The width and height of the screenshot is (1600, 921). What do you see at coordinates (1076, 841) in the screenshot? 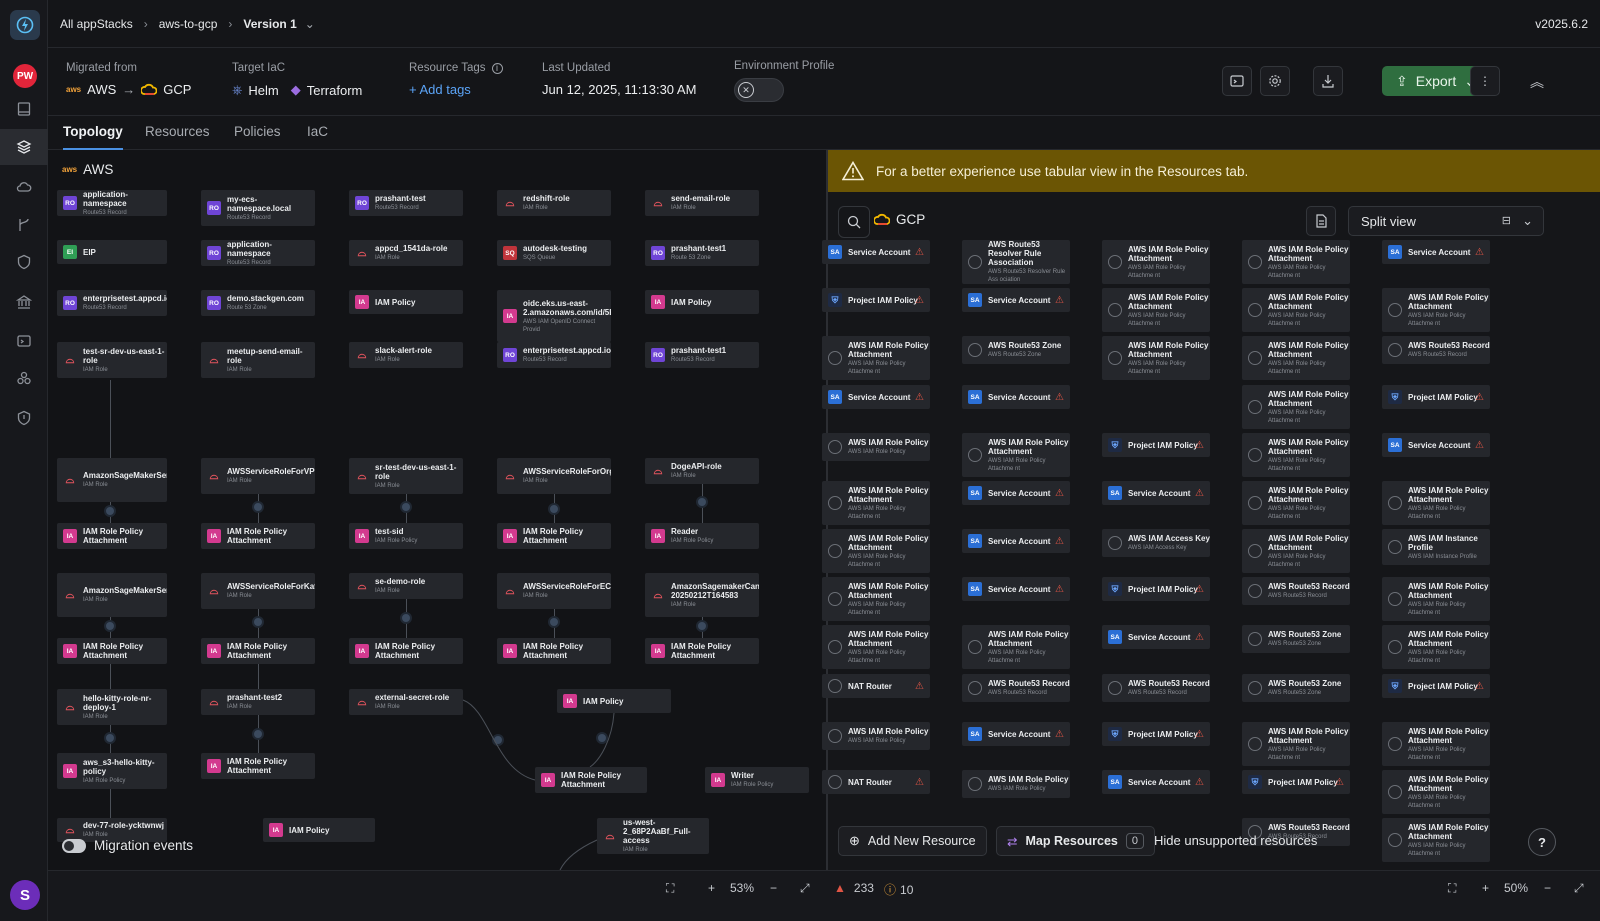
I see `map-resources-button: ⇄ Map Resources 0` at bounding box center [1076, 841].